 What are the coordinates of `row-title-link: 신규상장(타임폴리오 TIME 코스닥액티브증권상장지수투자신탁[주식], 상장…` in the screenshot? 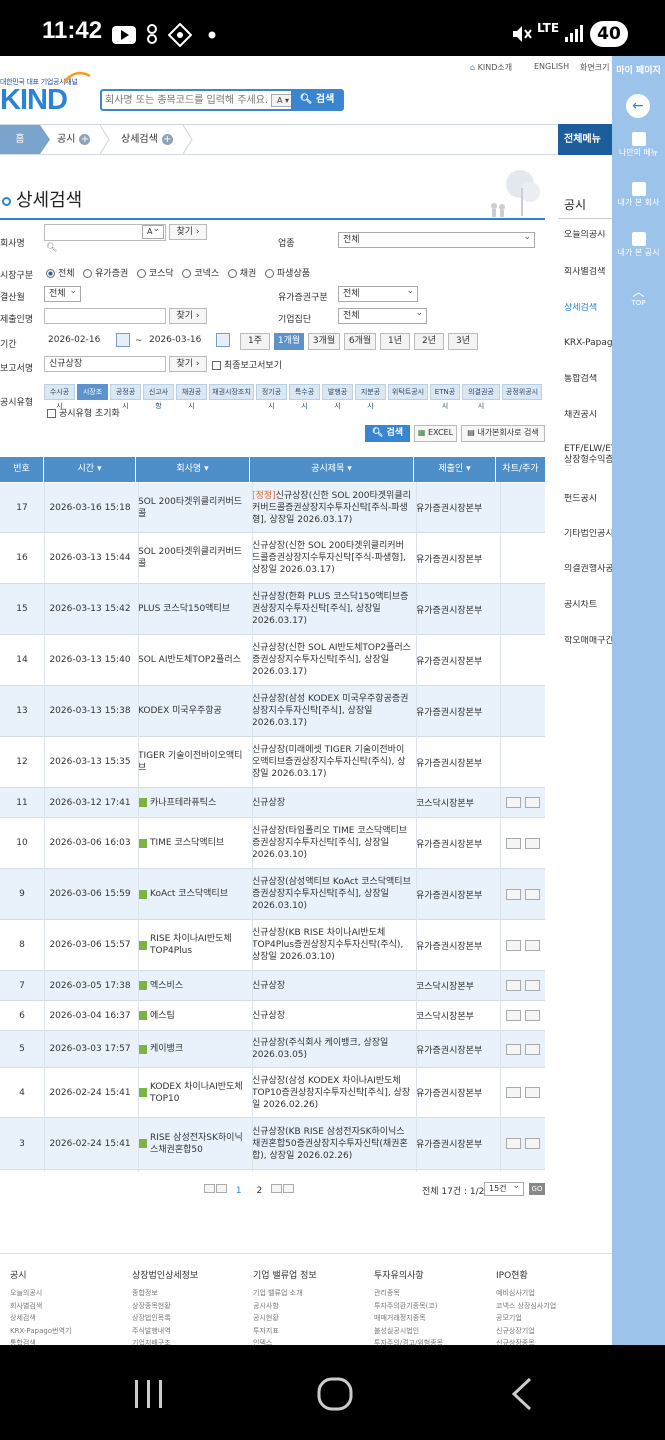 It's located at (333, 843).